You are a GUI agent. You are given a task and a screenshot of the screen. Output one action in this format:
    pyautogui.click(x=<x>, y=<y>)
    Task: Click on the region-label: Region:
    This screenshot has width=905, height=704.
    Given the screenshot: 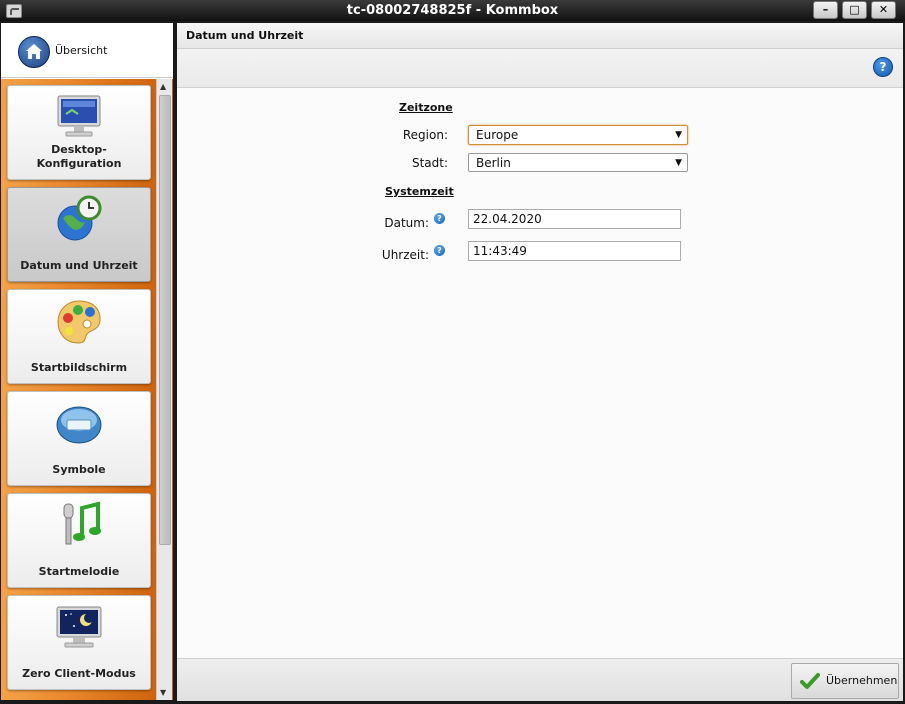 What is the action you would take?
    pyautogui.click(x=425, y=135)
    